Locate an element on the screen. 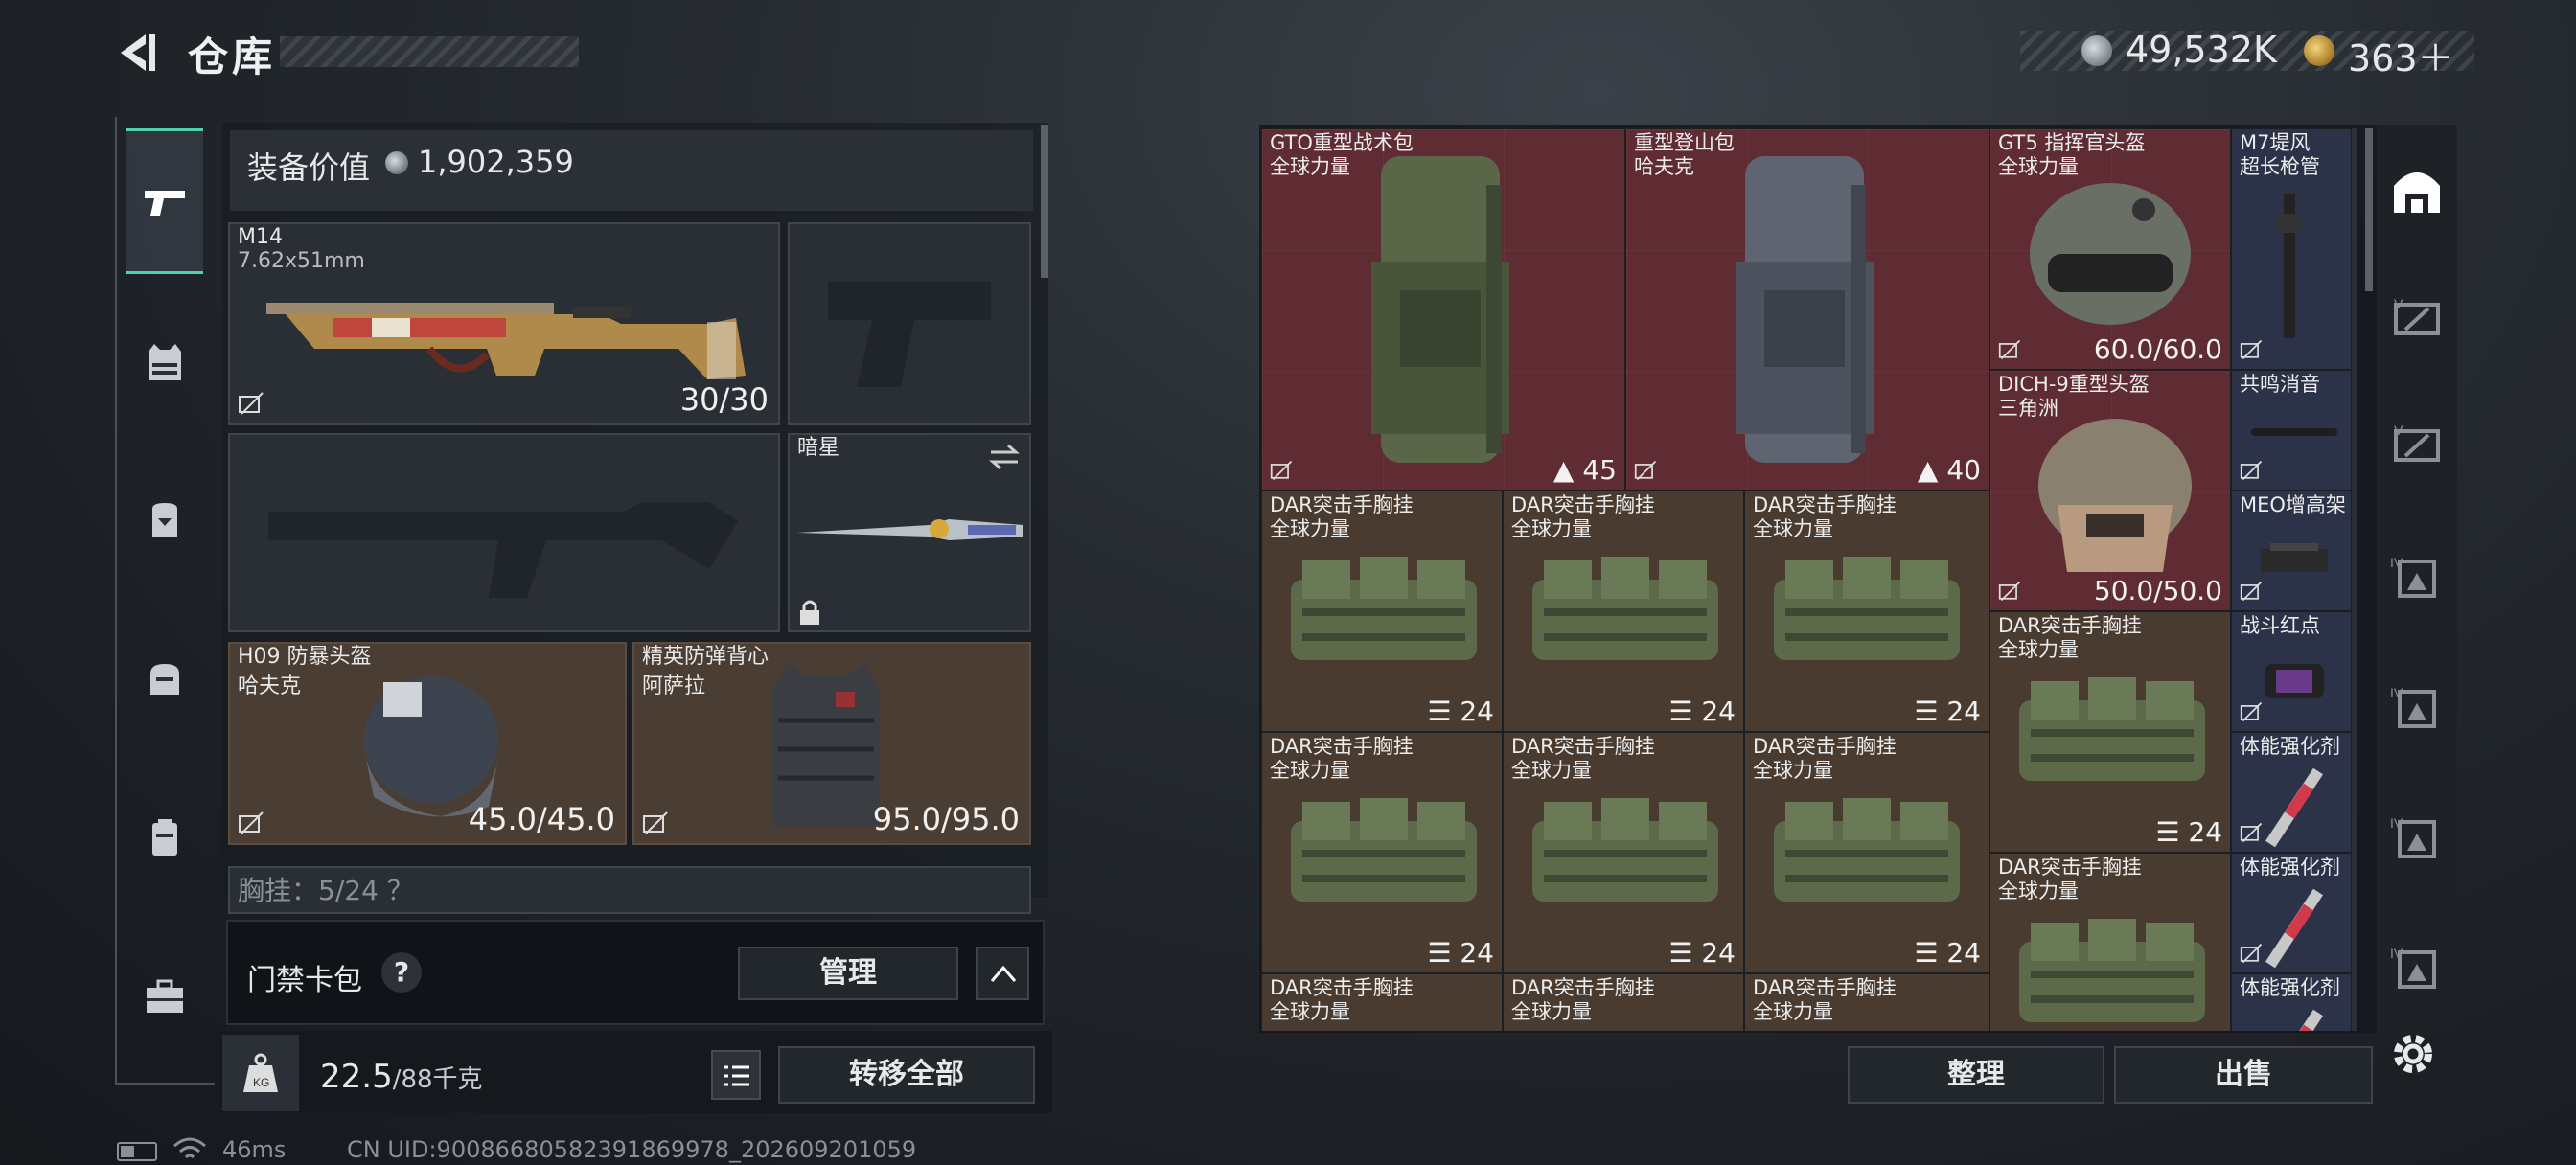 This screenshot has height=1165, width=2576. expand-button is located at coordinates (1002, 974).